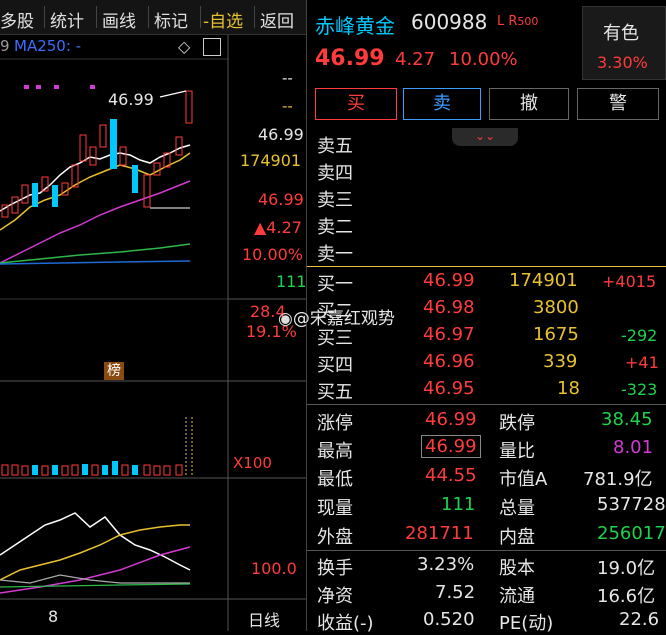  What do you see at coordinates (356, 104) in the screenshot?
I see `buy-button: 买` at bounding box center [356, 104].